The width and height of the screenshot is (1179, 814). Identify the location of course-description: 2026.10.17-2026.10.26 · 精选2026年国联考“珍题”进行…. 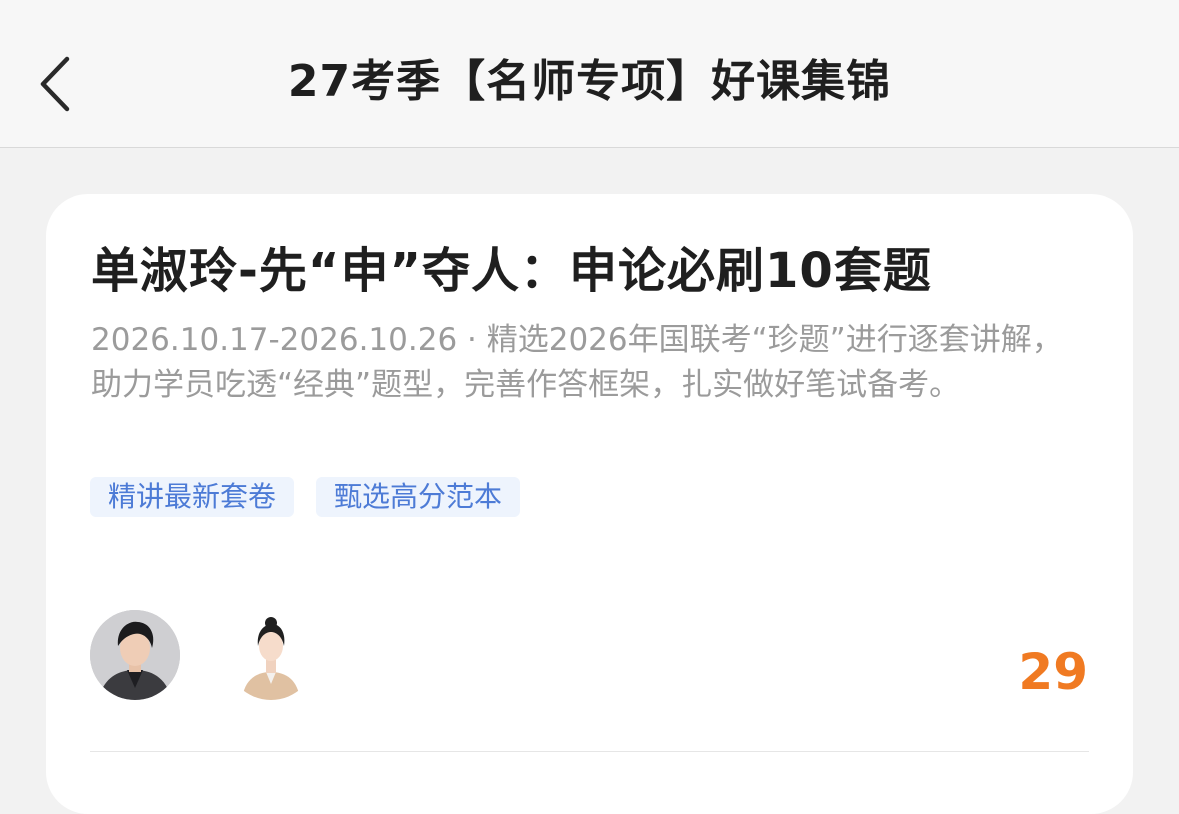
(577, 362).